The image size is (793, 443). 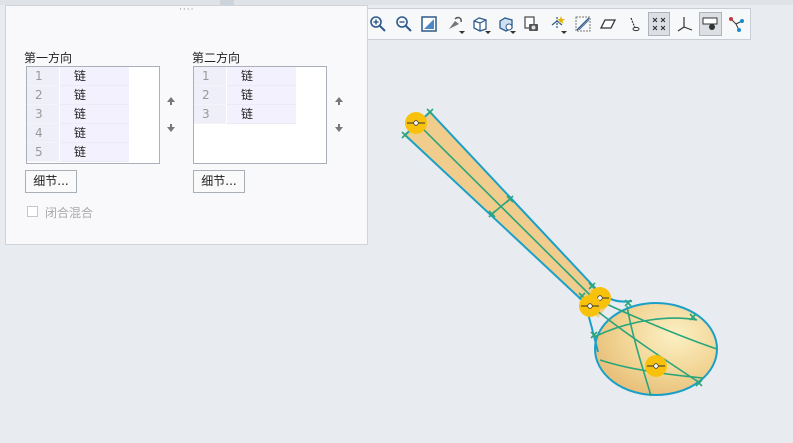 What do you see at coordinates (32, 211) in the screenshot?
I see `closed-blend-checkbox` at bounding box center [32, 211].